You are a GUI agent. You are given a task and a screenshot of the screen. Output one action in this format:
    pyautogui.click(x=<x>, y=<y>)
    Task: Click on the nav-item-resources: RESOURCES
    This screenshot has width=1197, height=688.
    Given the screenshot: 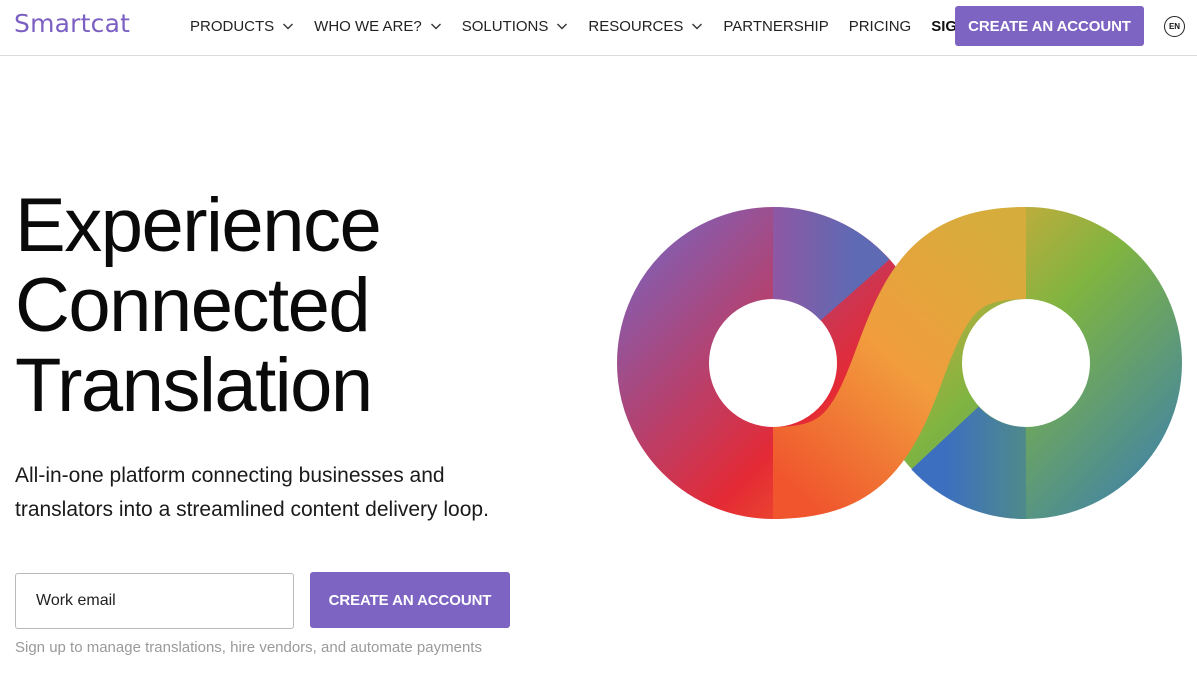 What is the action you would take?
    pyautogui.click(x=645, y=26)
    